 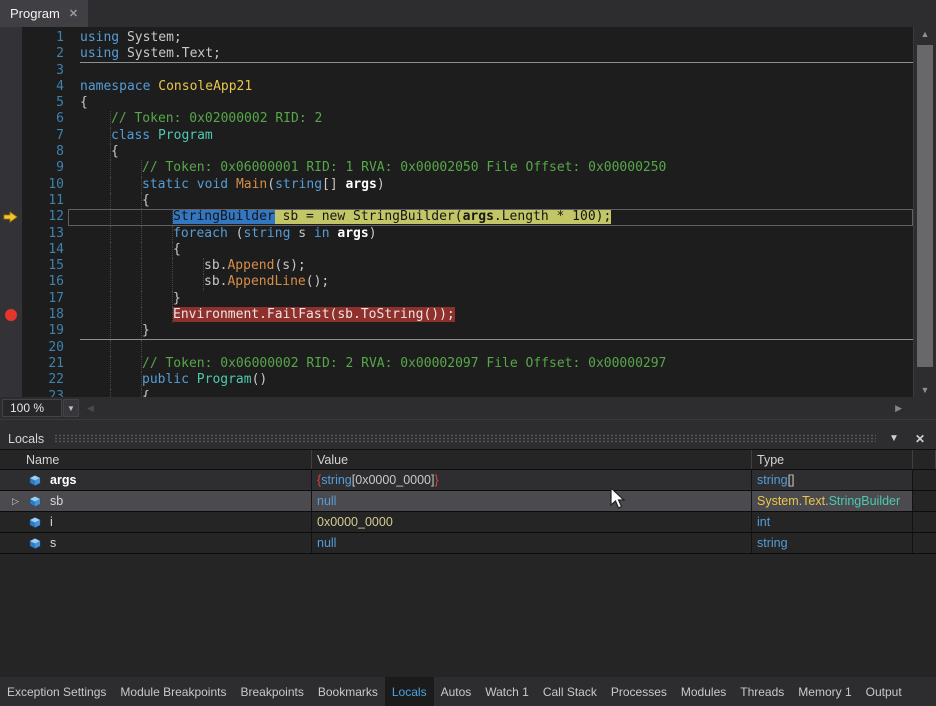 What do you see at coordinates (532, 543) in the screenshot?
I see `locals-value-cell: null` at bounding box center [532, 543].